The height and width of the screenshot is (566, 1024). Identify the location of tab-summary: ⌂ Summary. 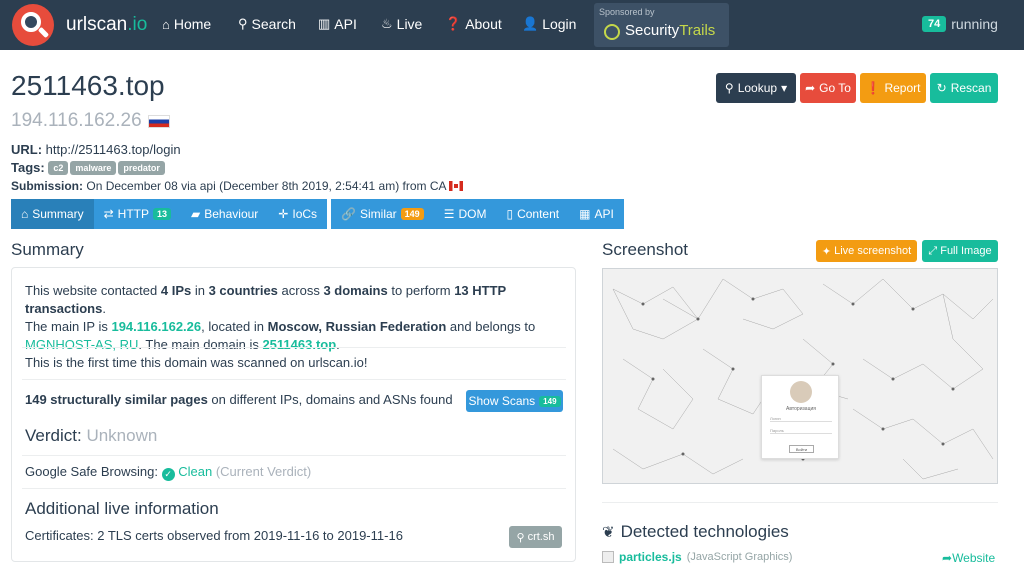
(52, 214).